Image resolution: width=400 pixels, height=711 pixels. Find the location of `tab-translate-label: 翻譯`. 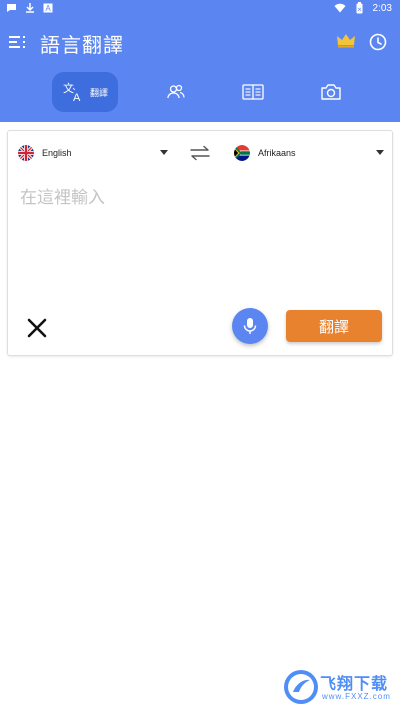

tab-translate-label: 翻譯 is located at coordinates (98, 93).